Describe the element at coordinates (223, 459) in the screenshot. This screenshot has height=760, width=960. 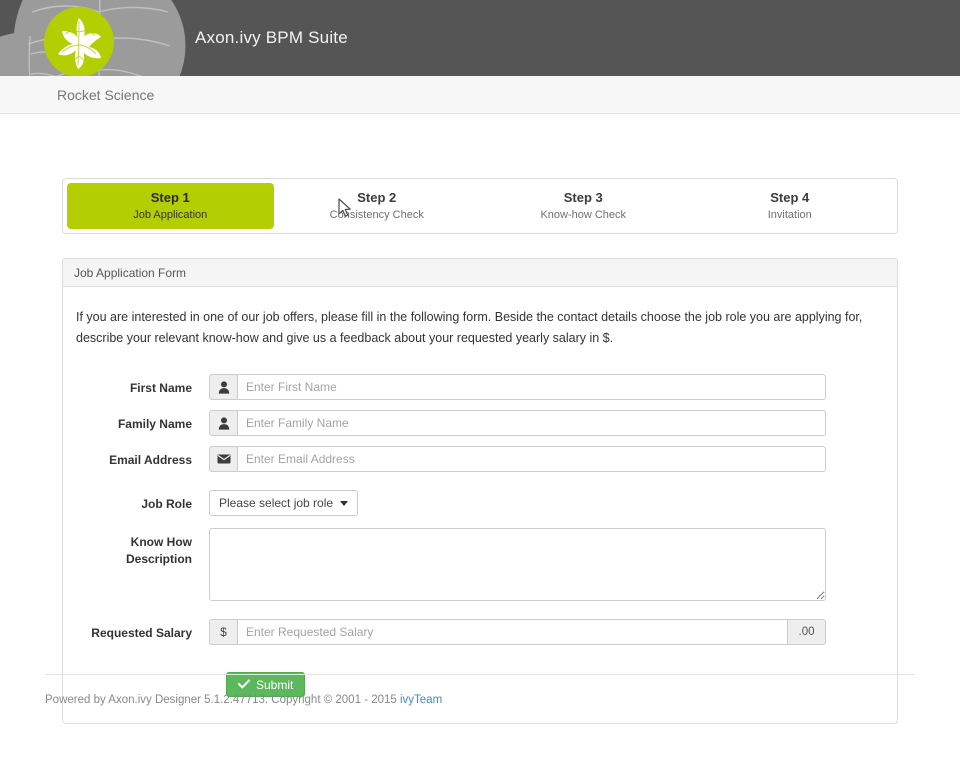
I see `envelope-icon` at that location.